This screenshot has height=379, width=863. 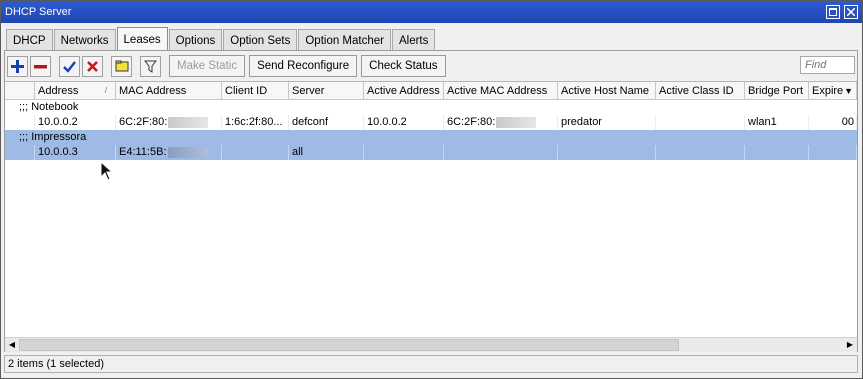 What do you see at coordinates (344, 40) in the screenshot?
I see `tab-option-matcher: Option Matcher` at bounding box center [344, 40].